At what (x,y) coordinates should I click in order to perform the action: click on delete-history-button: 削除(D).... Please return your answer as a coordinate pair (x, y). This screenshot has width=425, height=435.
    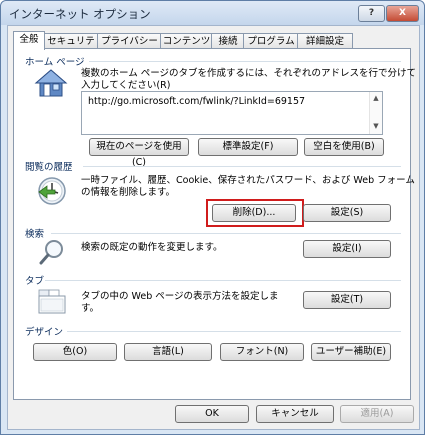
    Looking at the image, I should click on (254, 213).